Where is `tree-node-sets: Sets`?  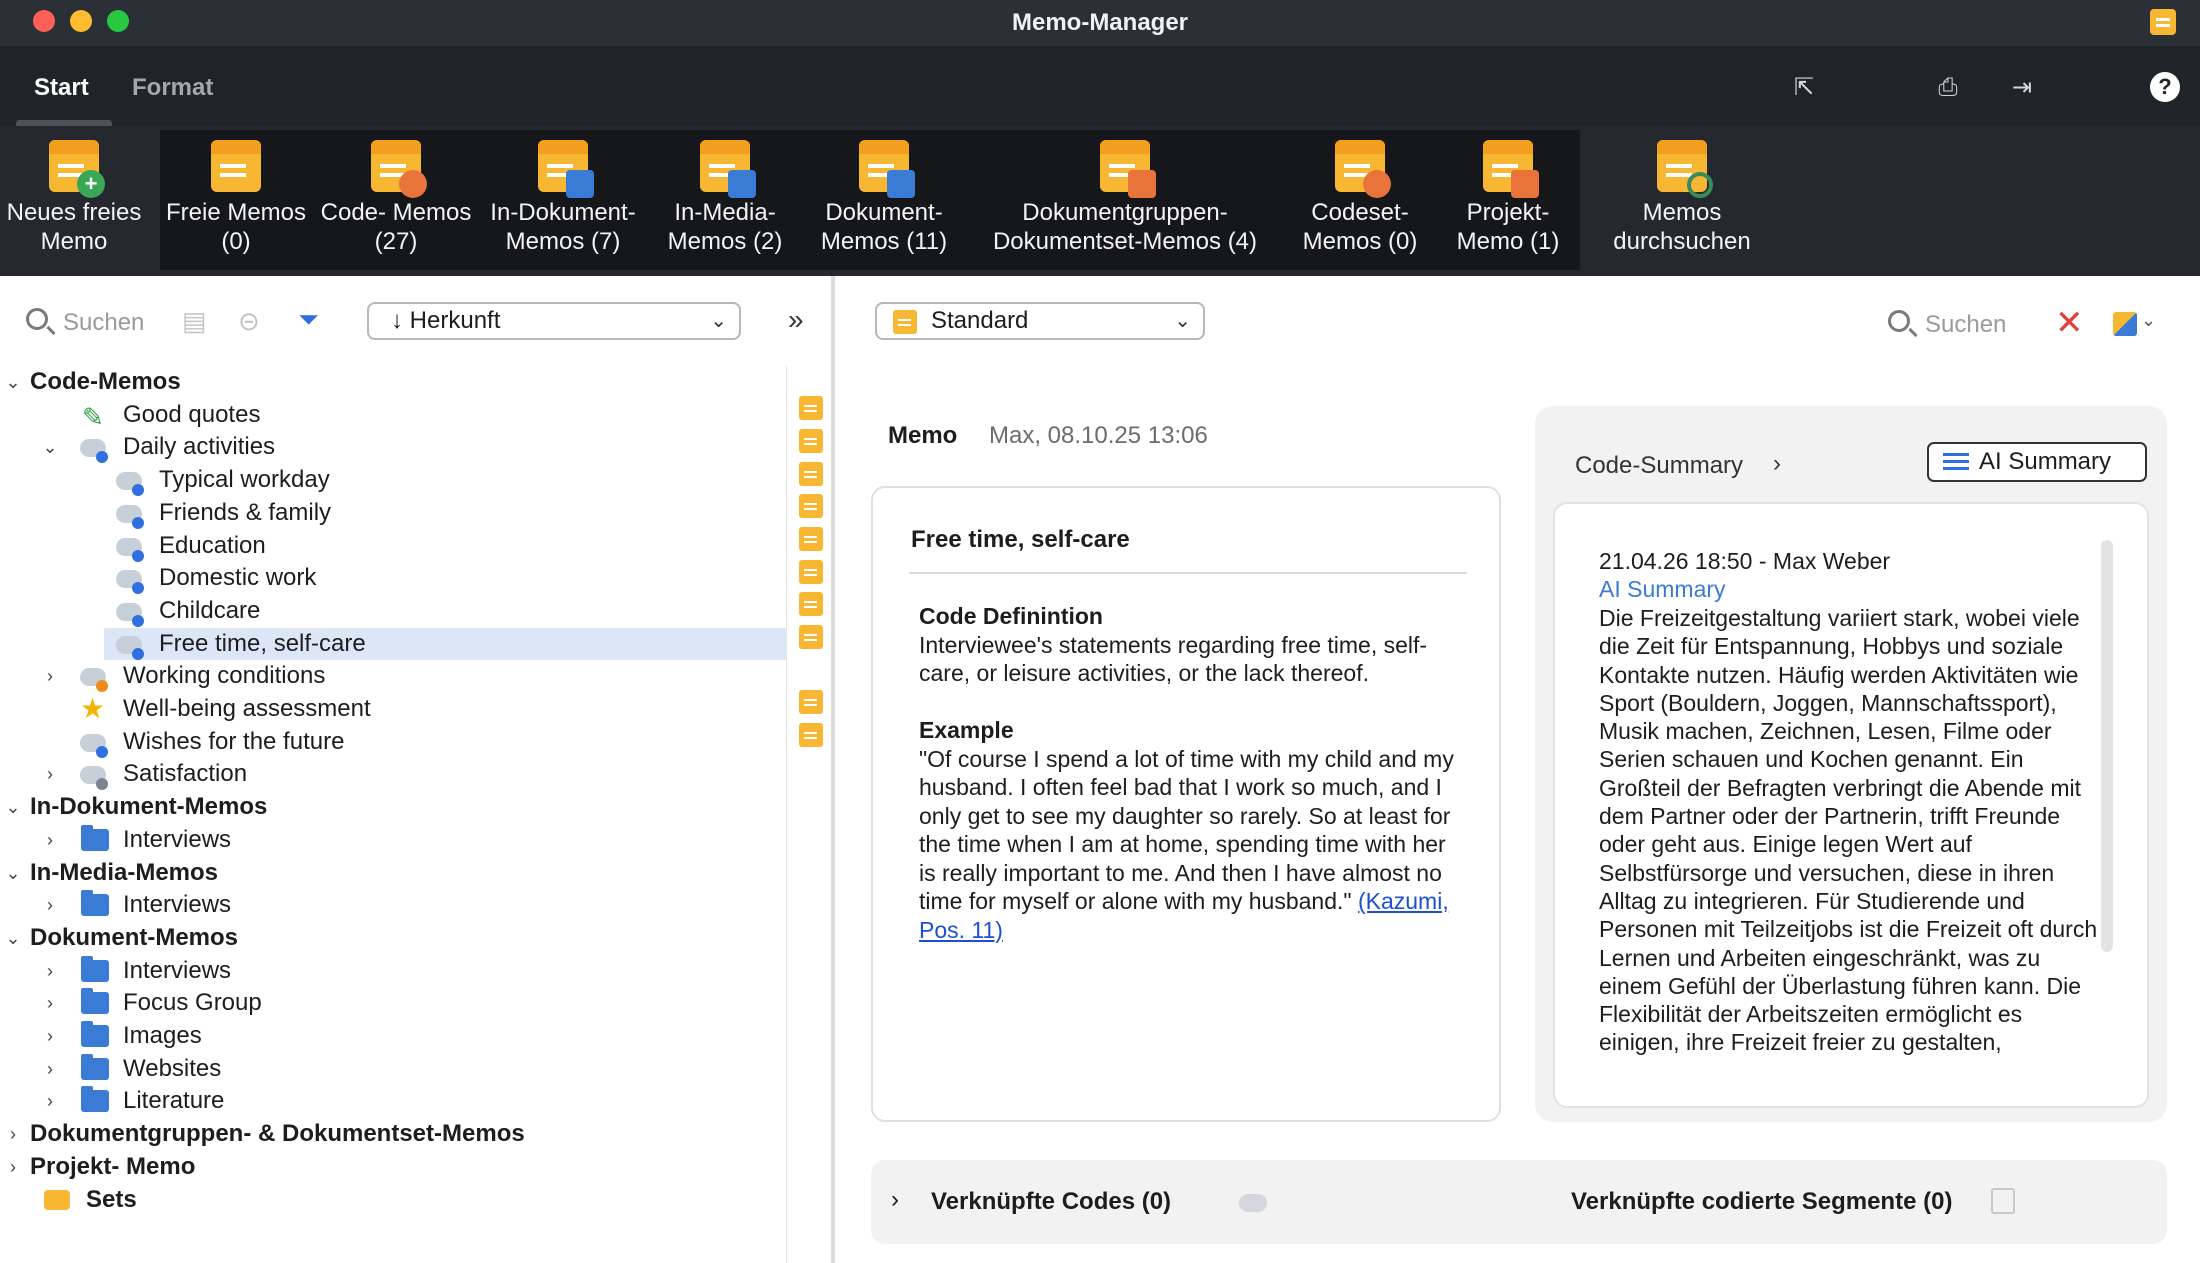 tree-node-sets: Sets is located at coordinates (393, 1200).